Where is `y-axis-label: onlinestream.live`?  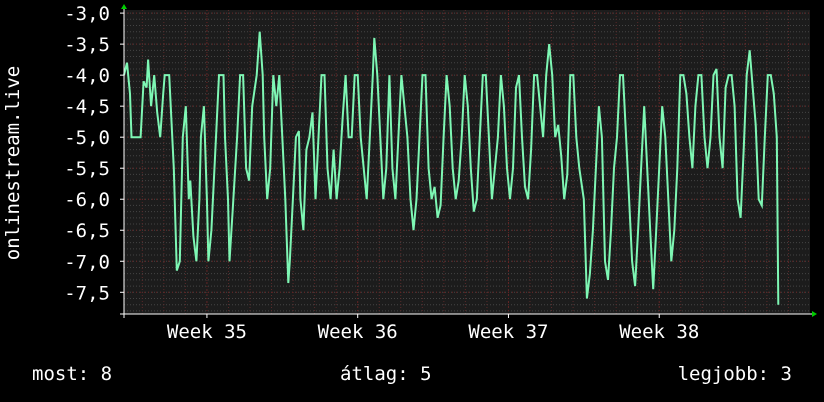
y-axis-label: onlinestream.live is located at coordinates (13, 163).